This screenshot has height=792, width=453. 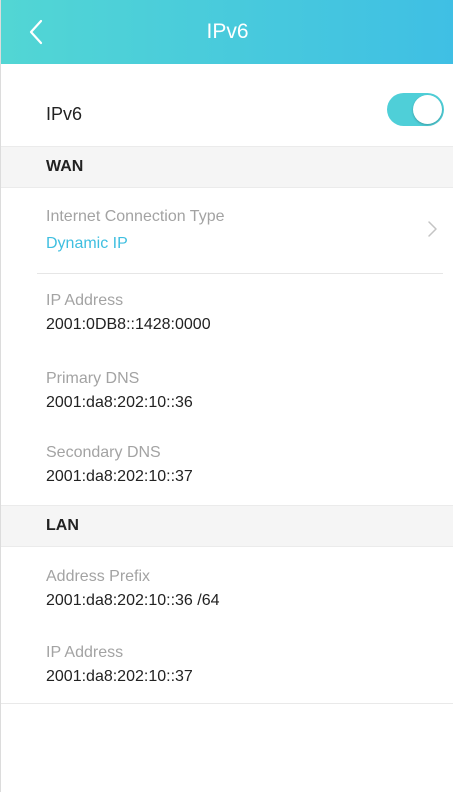 I want to click on lan-ip-address-label: IP Address, so click(x=85, y=652).